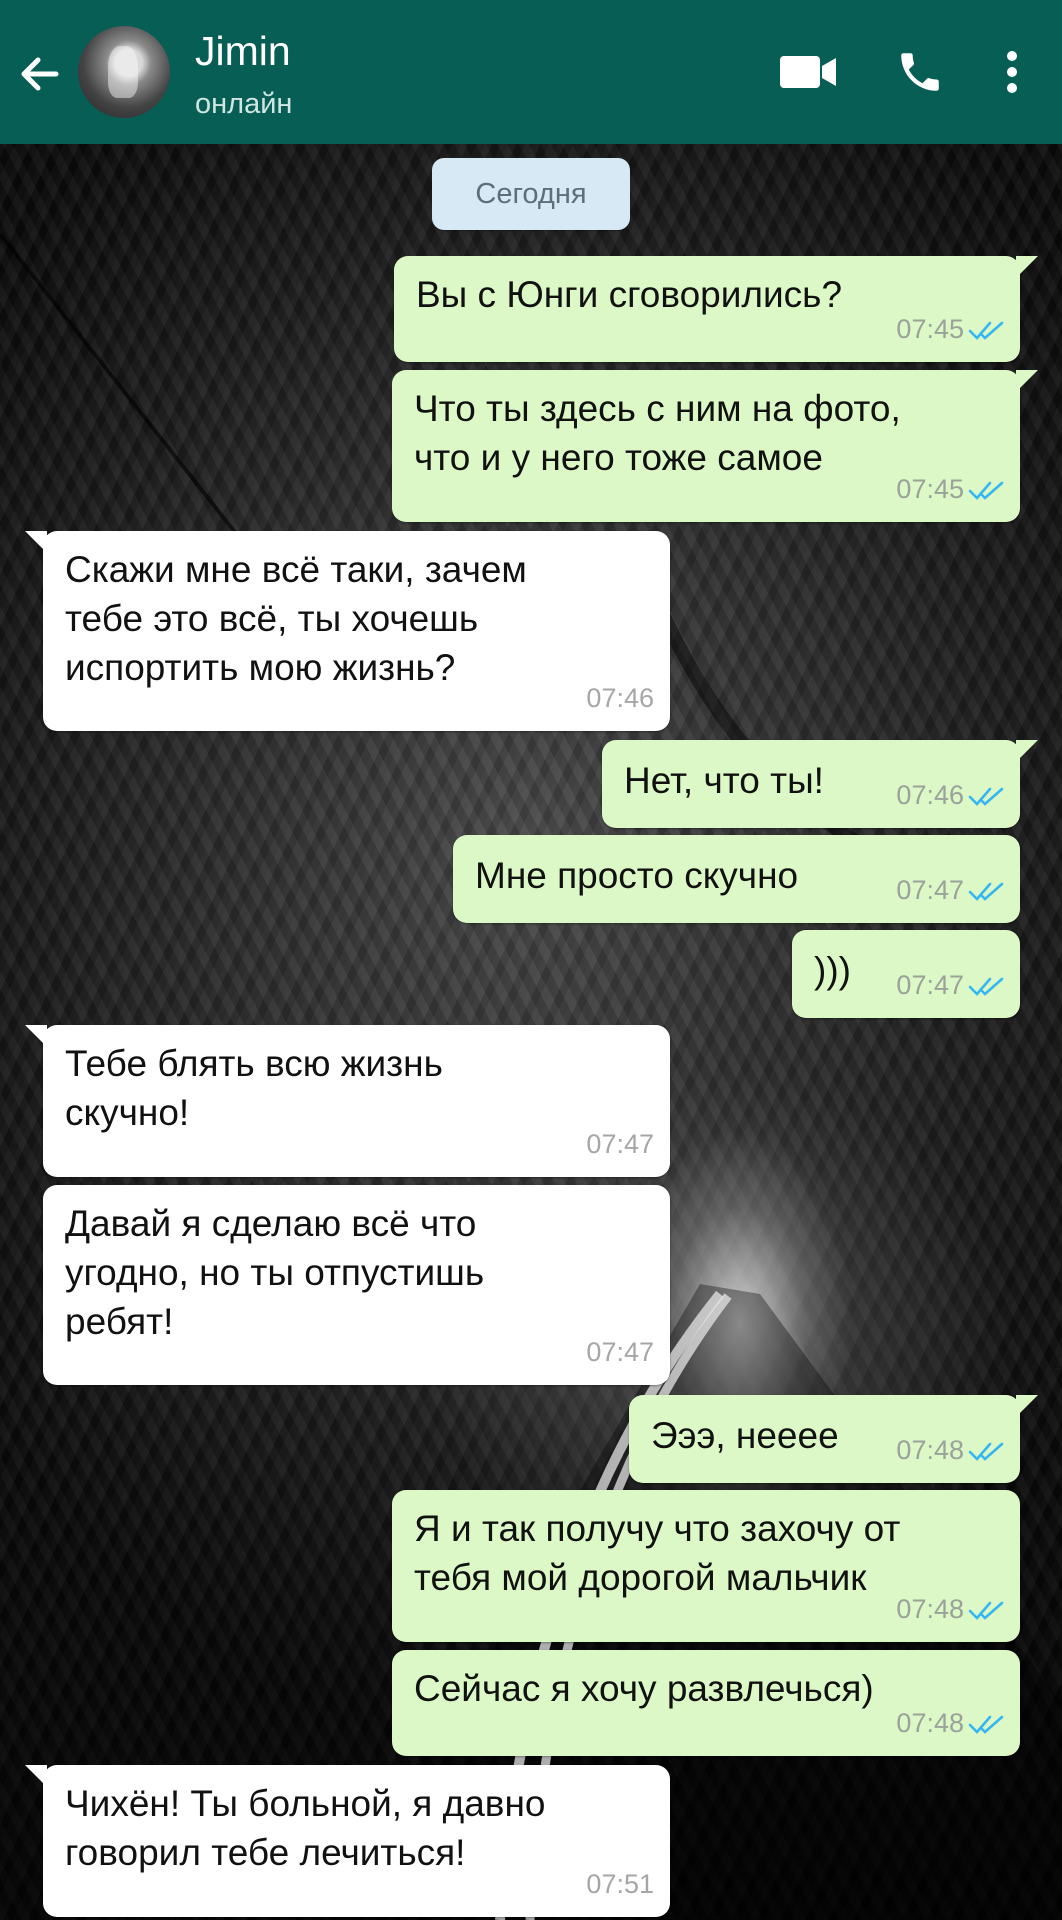 This screenshot has height=1920, width=1062. I want to click on avatar, so click(124, 72).